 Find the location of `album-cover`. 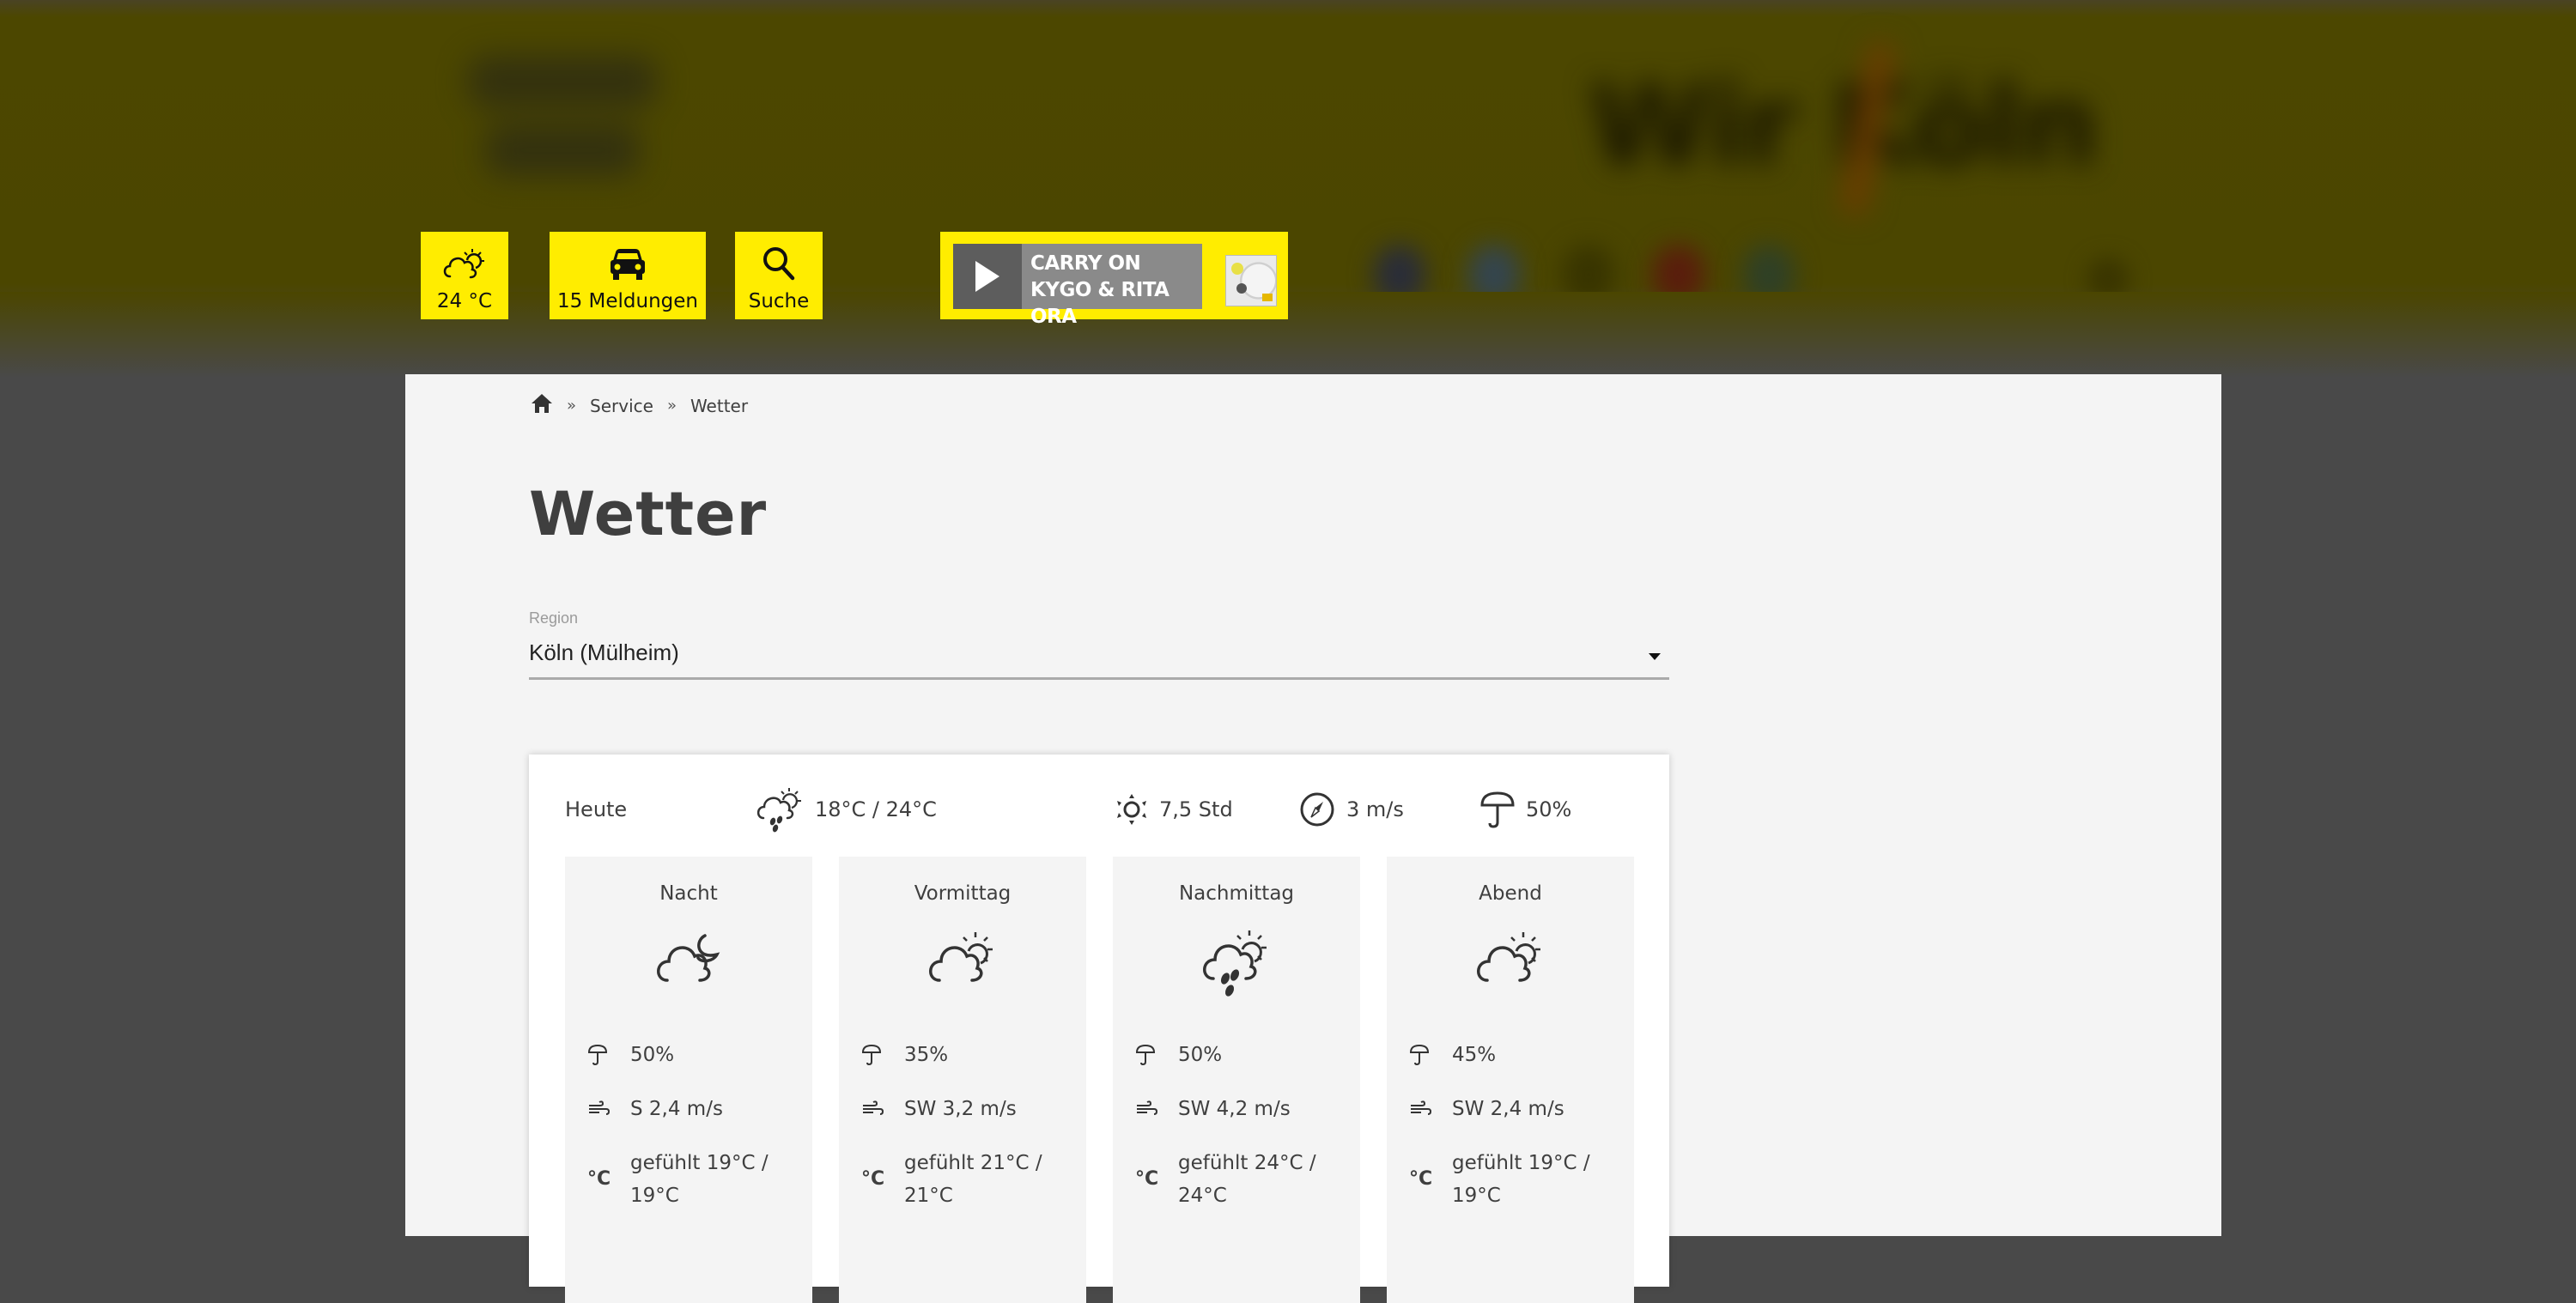

album-cover is located at coordinates (1251, 280).